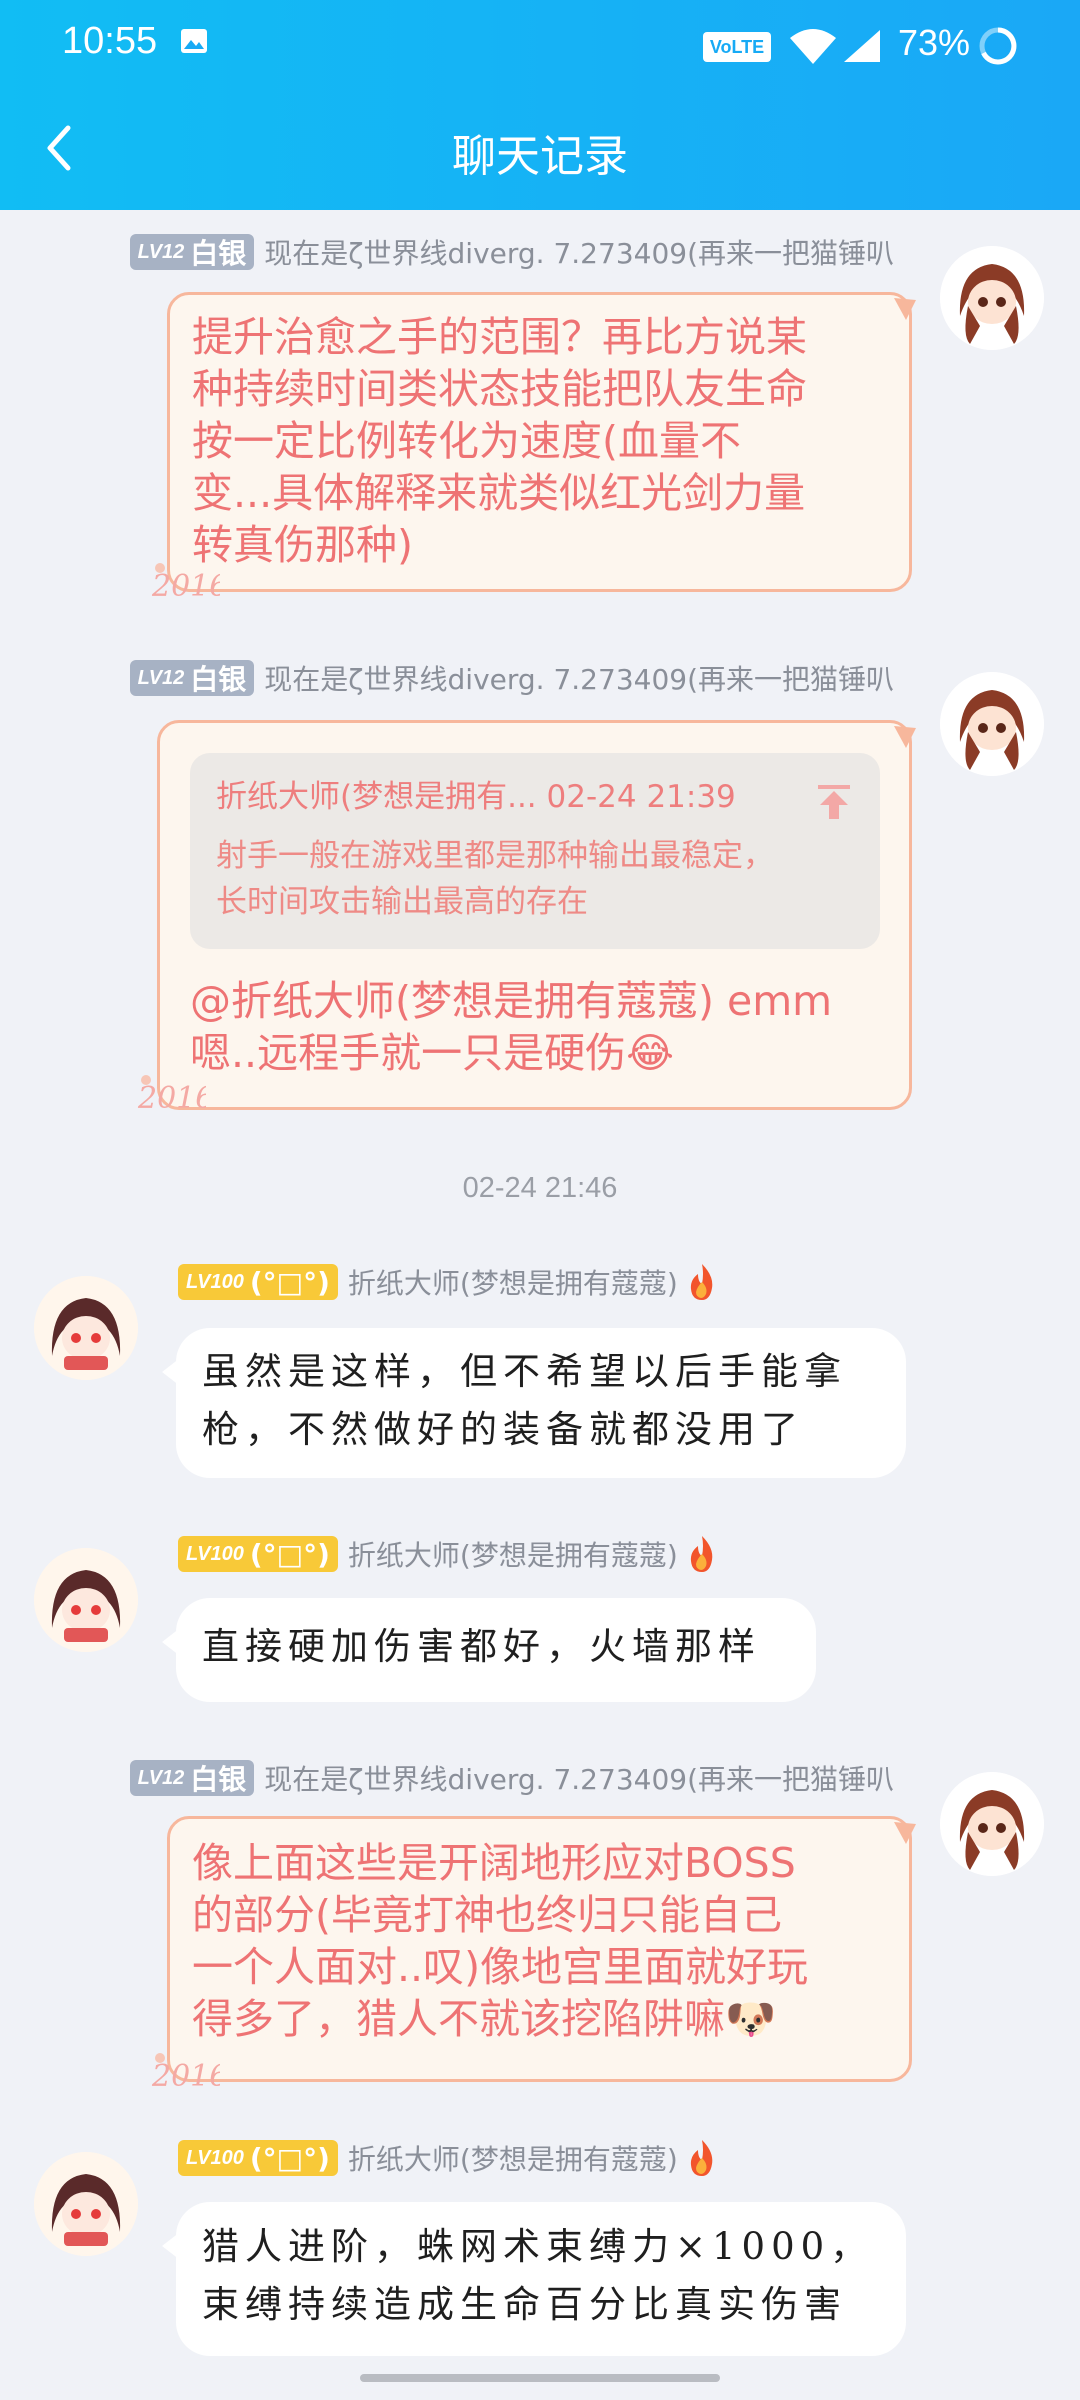 This screenshot has height=2400, width=1080. Describe the element at coordinates (484, 2019) in the screenshot. I see `message-line: 得多了，猎人不就该挖陷阱嘛🐶` at that location.